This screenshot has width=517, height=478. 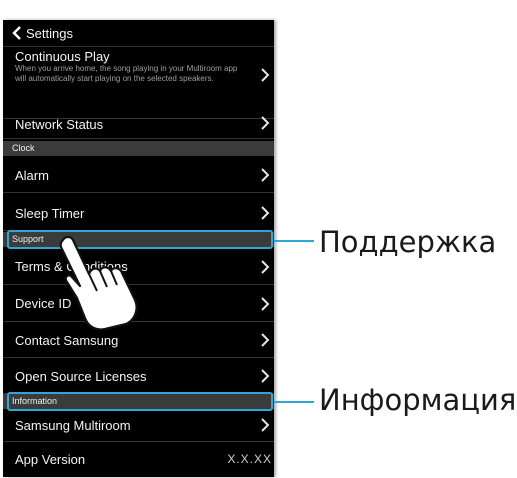 I want to click on row-samsung-multiroom: Samsung Multiroom, so click(x=138, y=426).